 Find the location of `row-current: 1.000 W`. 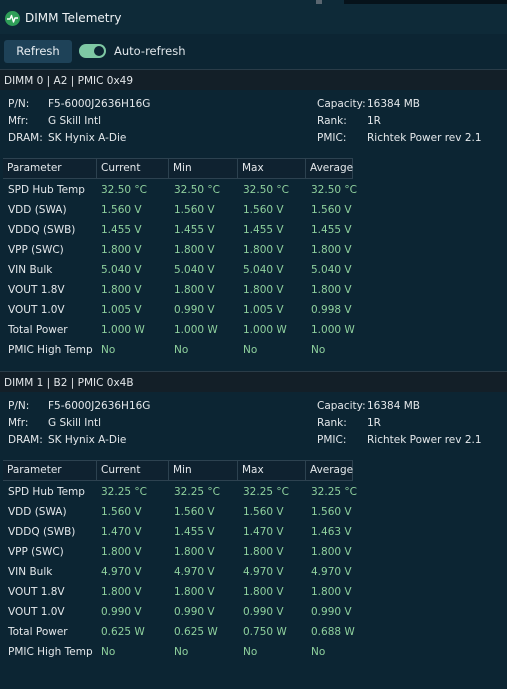

row-current: 1.000 W is located at coordinates (123, 330).